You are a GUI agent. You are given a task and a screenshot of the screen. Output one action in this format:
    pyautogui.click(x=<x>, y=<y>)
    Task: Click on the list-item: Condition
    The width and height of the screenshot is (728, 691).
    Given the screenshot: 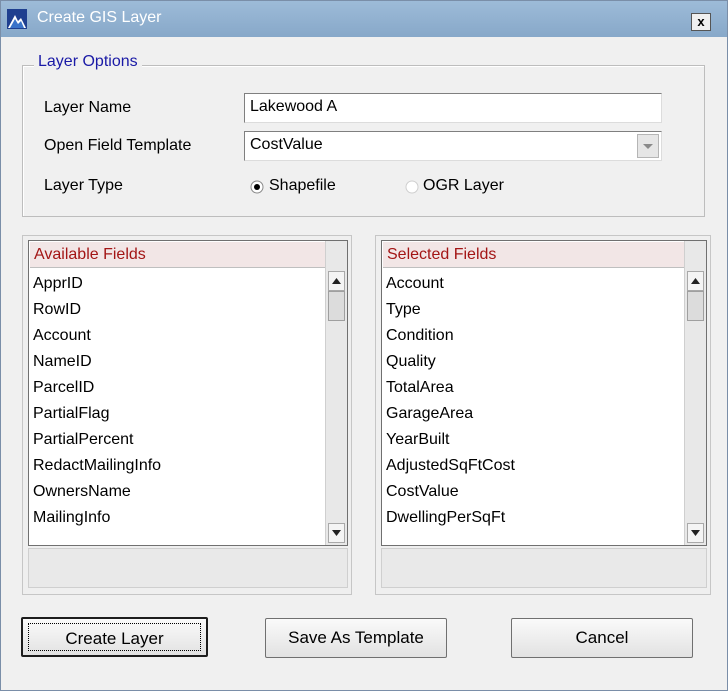 What is the action you would take?
    pyautogui.click(x=534, y=336)
    